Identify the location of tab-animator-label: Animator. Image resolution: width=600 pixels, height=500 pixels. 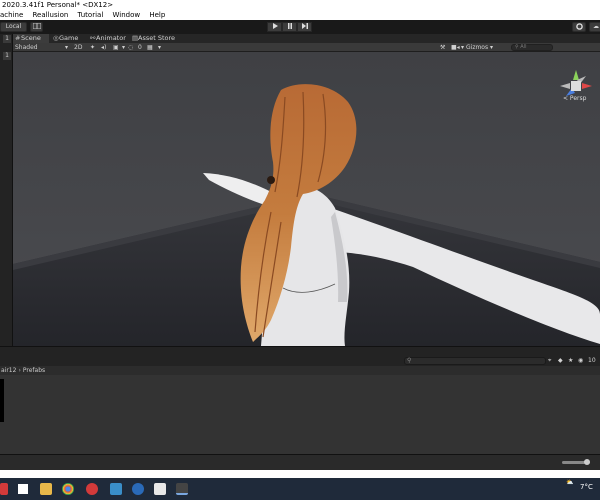
(111, 38).